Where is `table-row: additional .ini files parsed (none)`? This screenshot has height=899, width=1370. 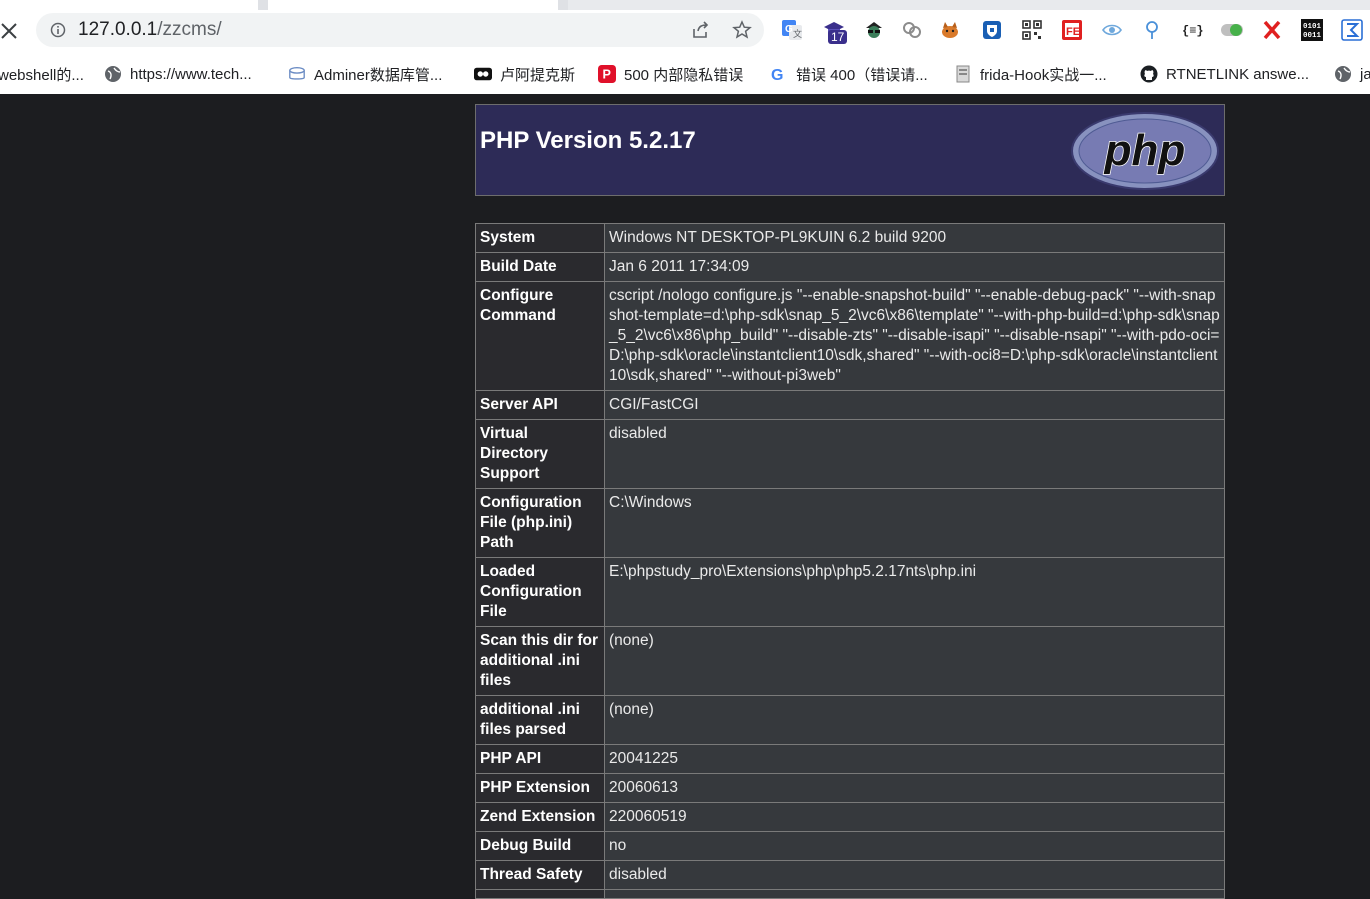
table-row: additional .ini files parsed (none) is located at coordinates (850, 720).